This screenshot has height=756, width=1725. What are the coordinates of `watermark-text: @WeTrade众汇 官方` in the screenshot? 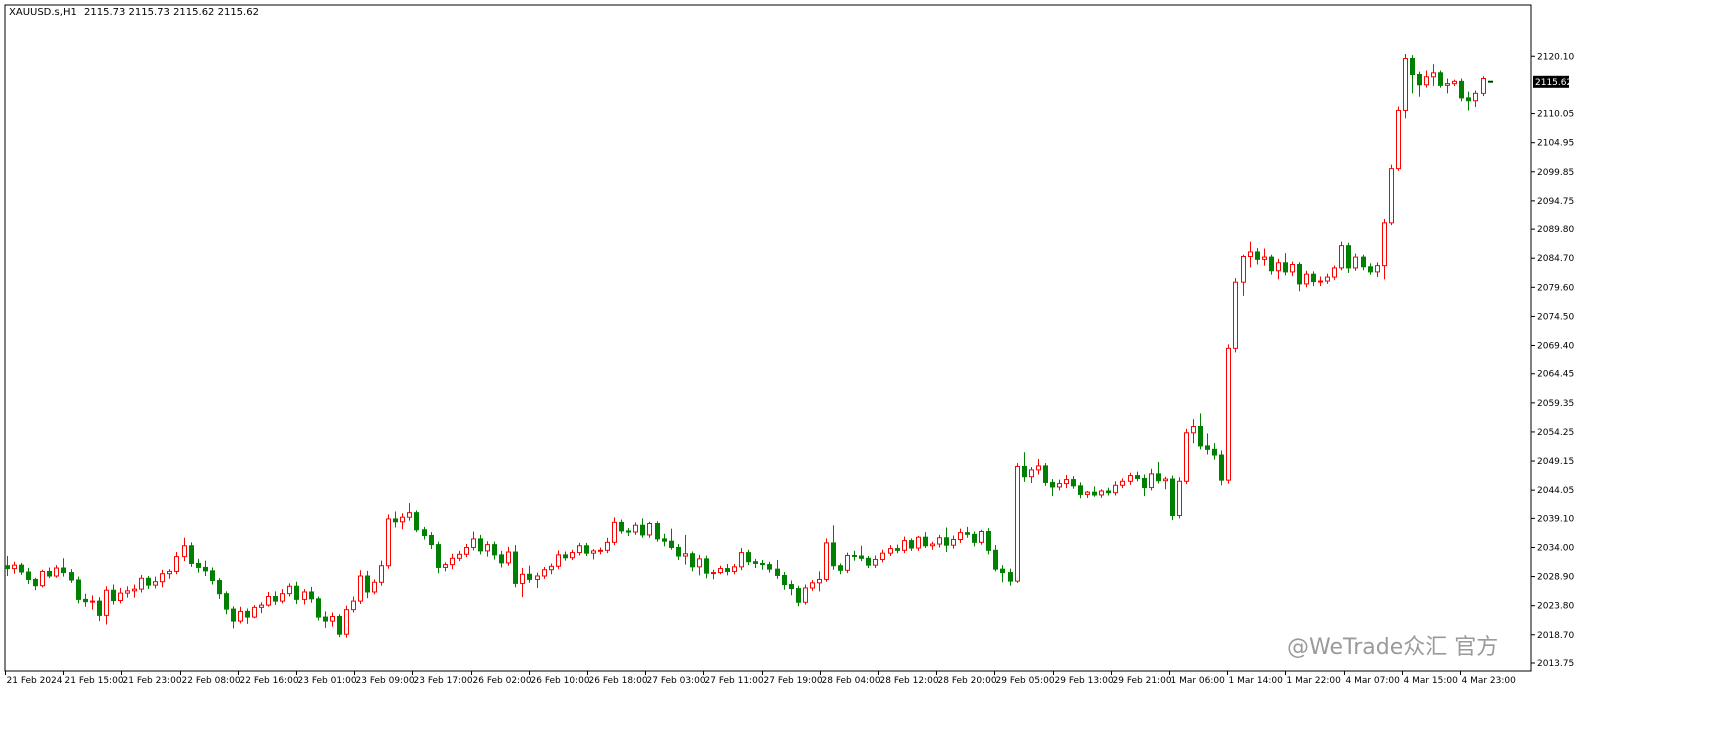 It's located at (1392, 647).